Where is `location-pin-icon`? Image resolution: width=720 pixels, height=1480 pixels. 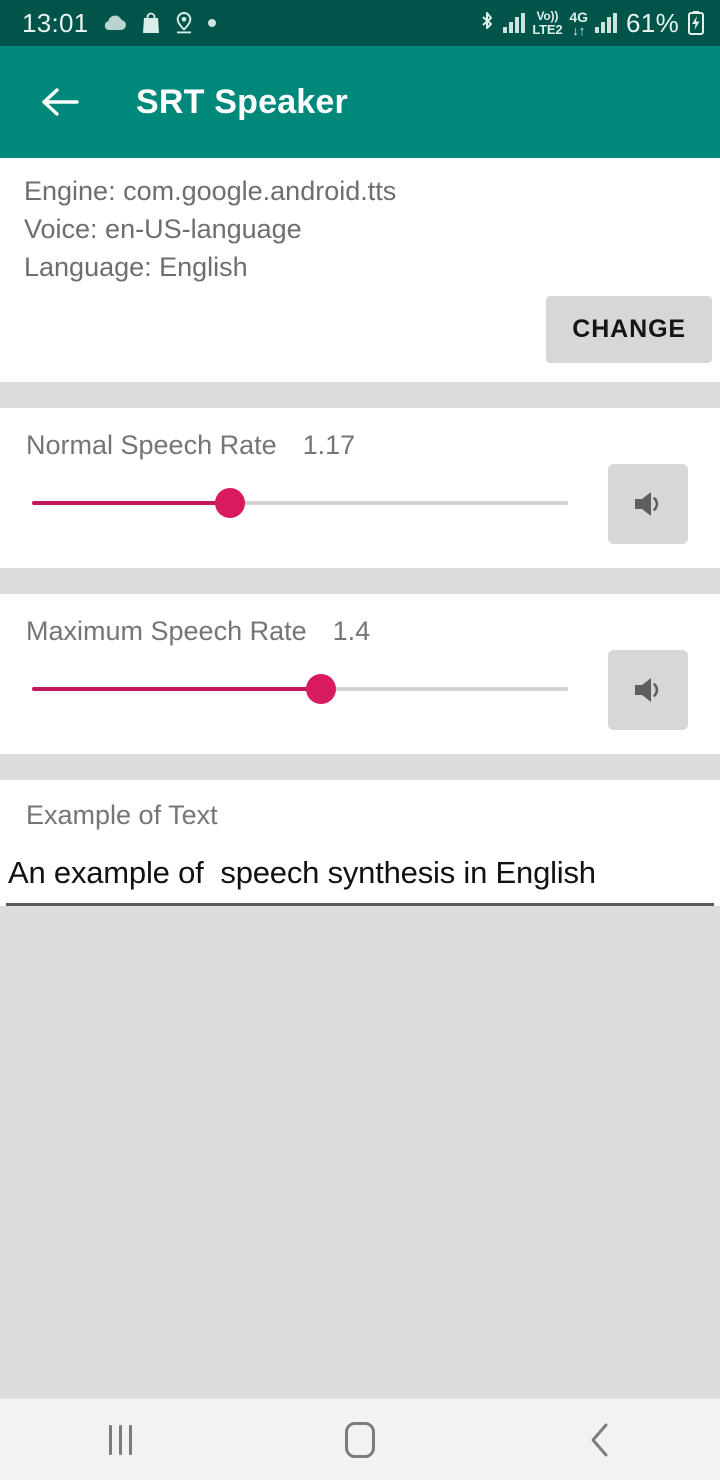 location-pin-icon is located at coordinates (184, 23).